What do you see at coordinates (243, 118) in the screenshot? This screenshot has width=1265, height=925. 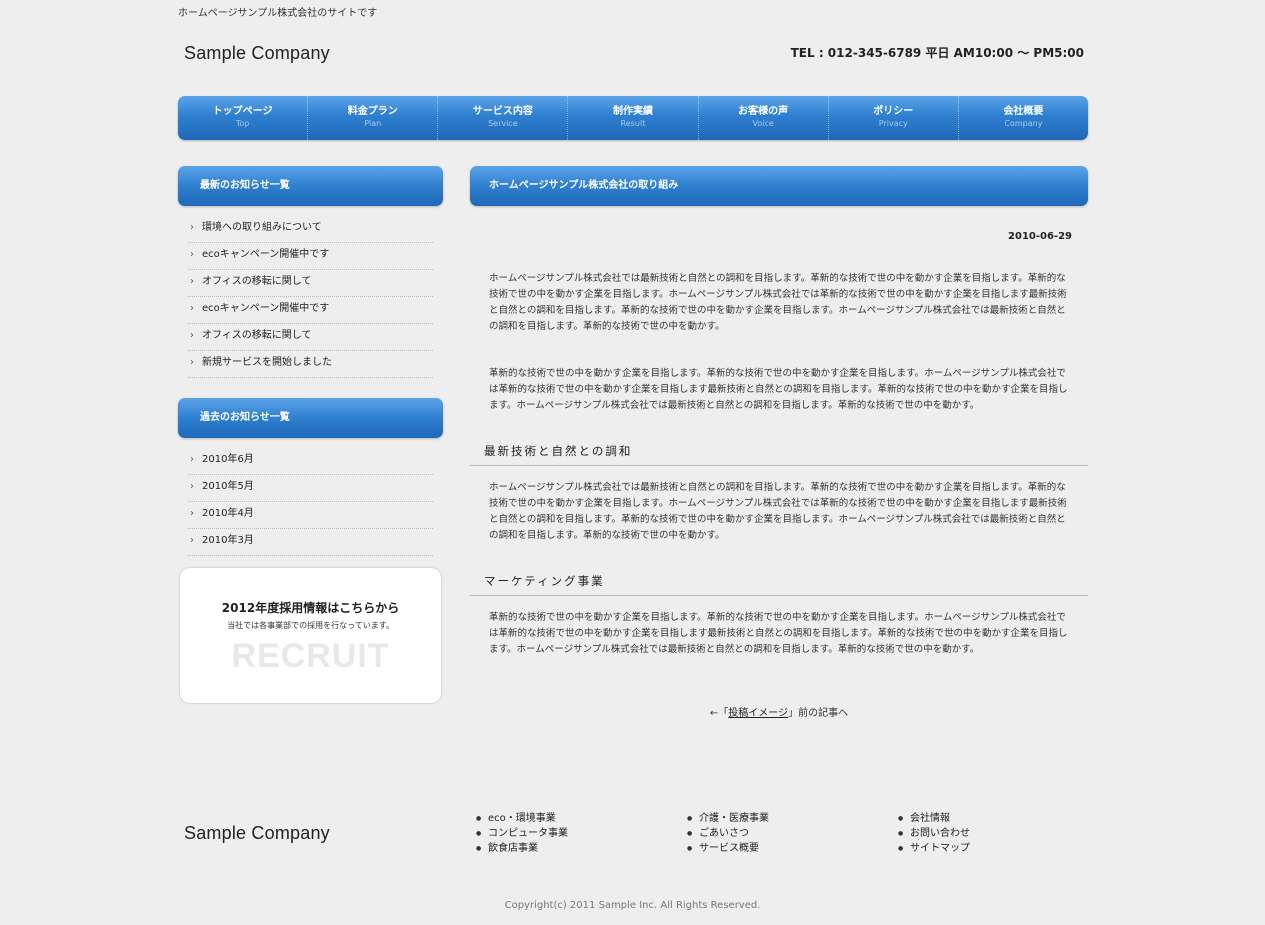 I see `nav-item-top: トップページ Top` at bounding box center [243, 118].